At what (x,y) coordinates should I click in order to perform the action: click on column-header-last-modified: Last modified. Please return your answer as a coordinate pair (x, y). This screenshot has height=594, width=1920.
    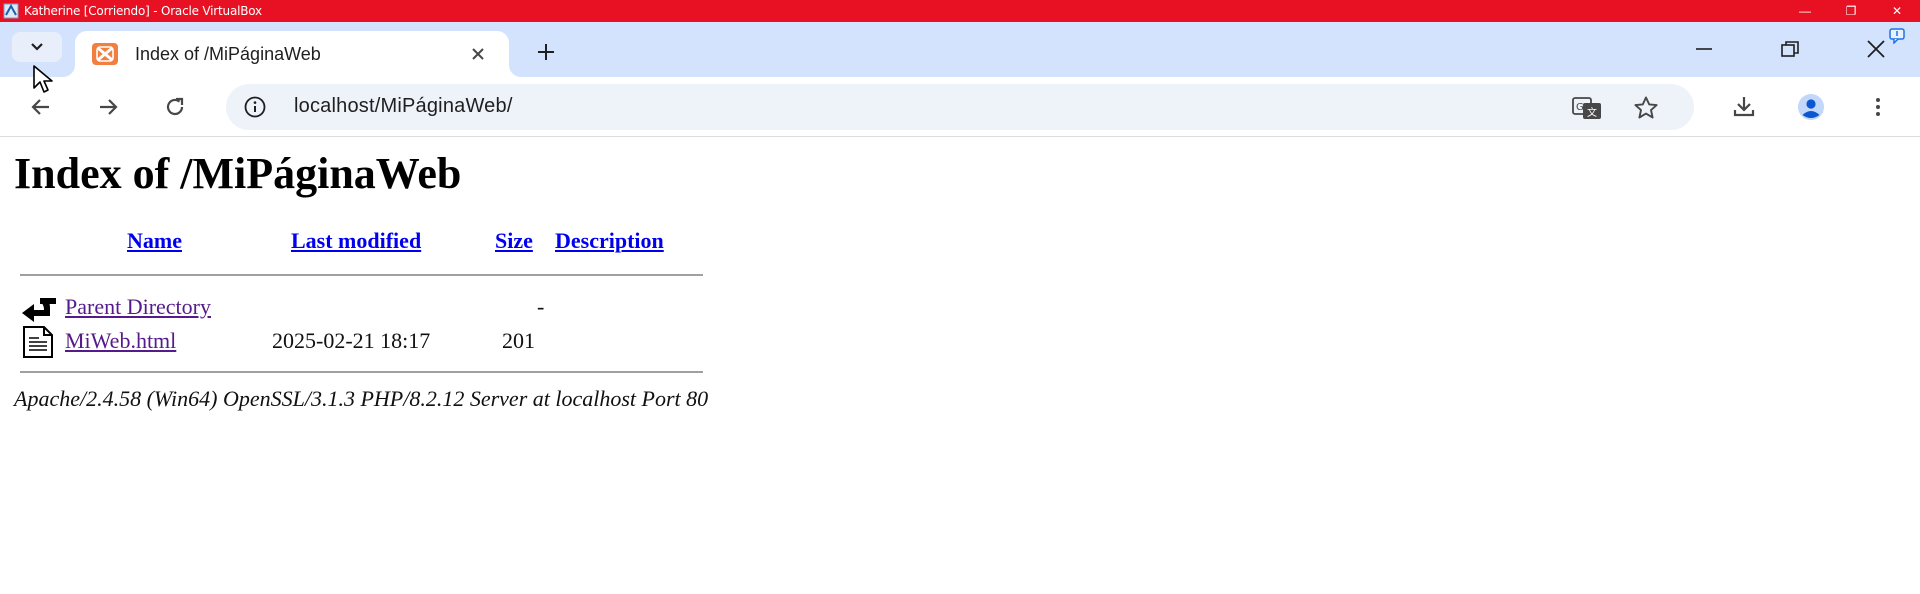
    Looking at the image, I should click on (356, 241).